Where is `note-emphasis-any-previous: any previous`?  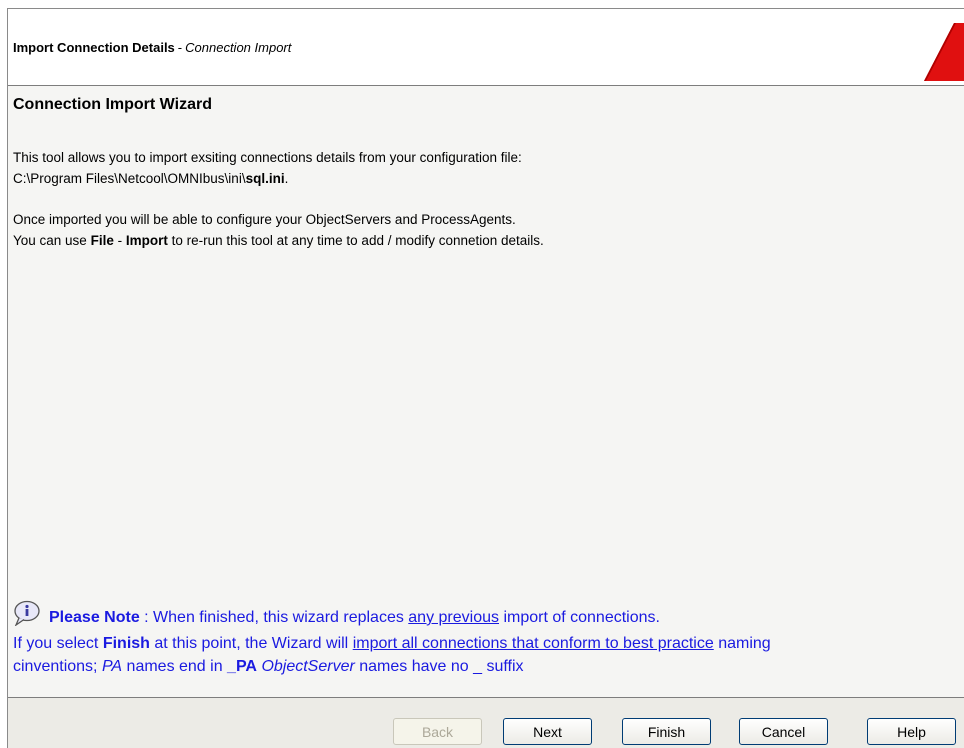 note-emphasis-any-previous: any previous is located at coordinates (453, 617).